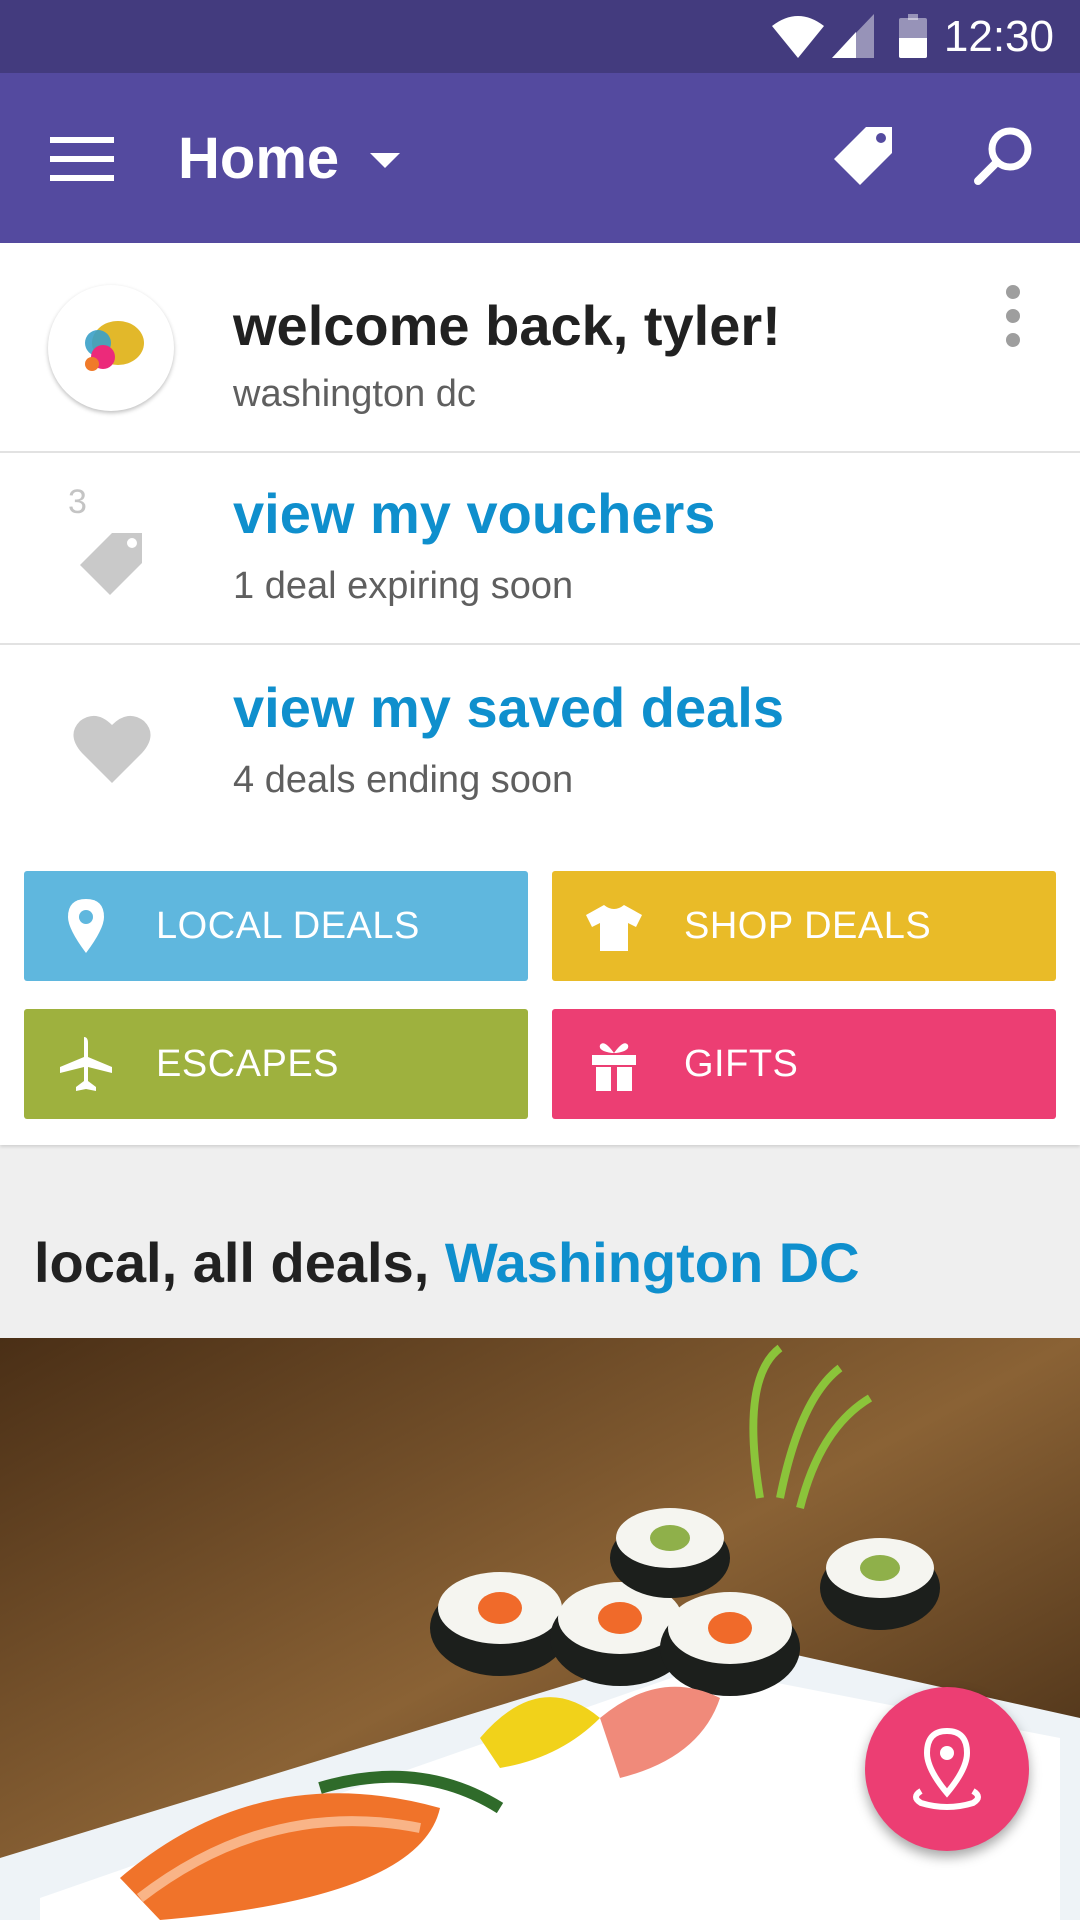  I want to click on search-icon, so click(1004, 157).